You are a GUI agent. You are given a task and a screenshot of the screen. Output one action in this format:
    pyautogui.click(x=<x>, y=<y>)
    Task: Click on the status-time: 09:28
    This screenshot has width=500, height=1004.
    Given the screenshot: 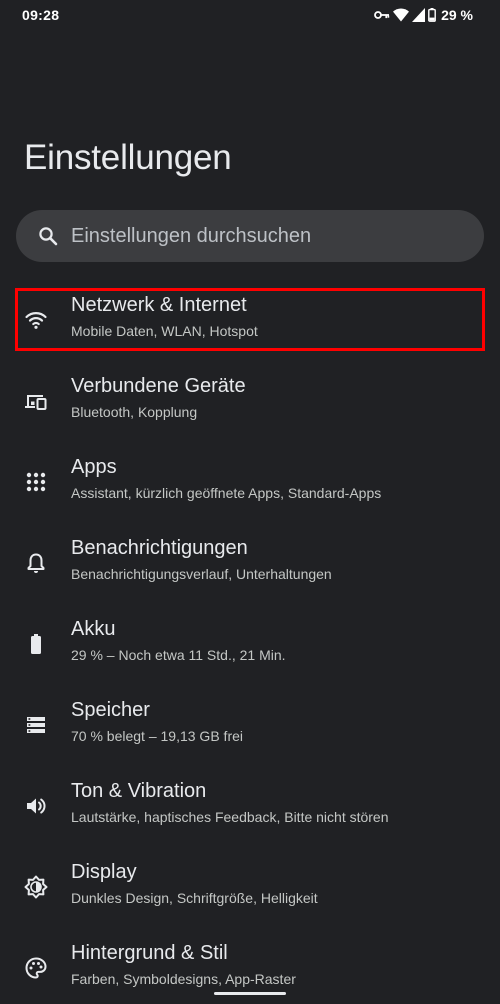 What is the action you would take?
    pyautogui.click(x=41, y=15)
    